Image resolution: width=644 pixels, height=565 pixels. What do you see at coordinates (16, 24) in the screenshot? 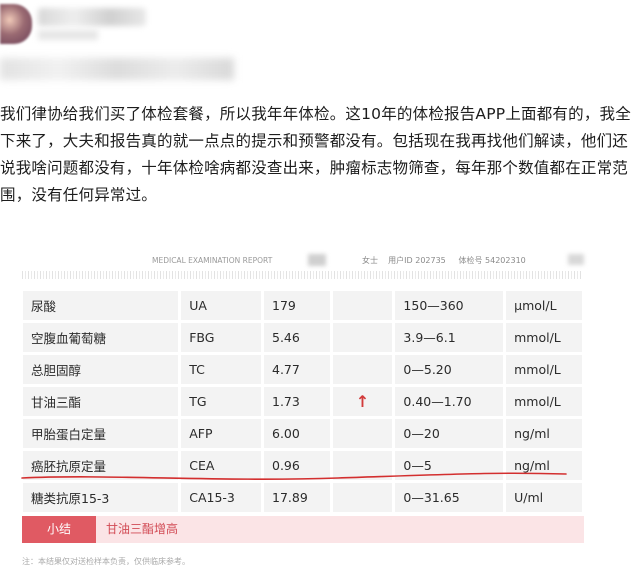
I see `user-avatar` at bounding box center [16, 24].